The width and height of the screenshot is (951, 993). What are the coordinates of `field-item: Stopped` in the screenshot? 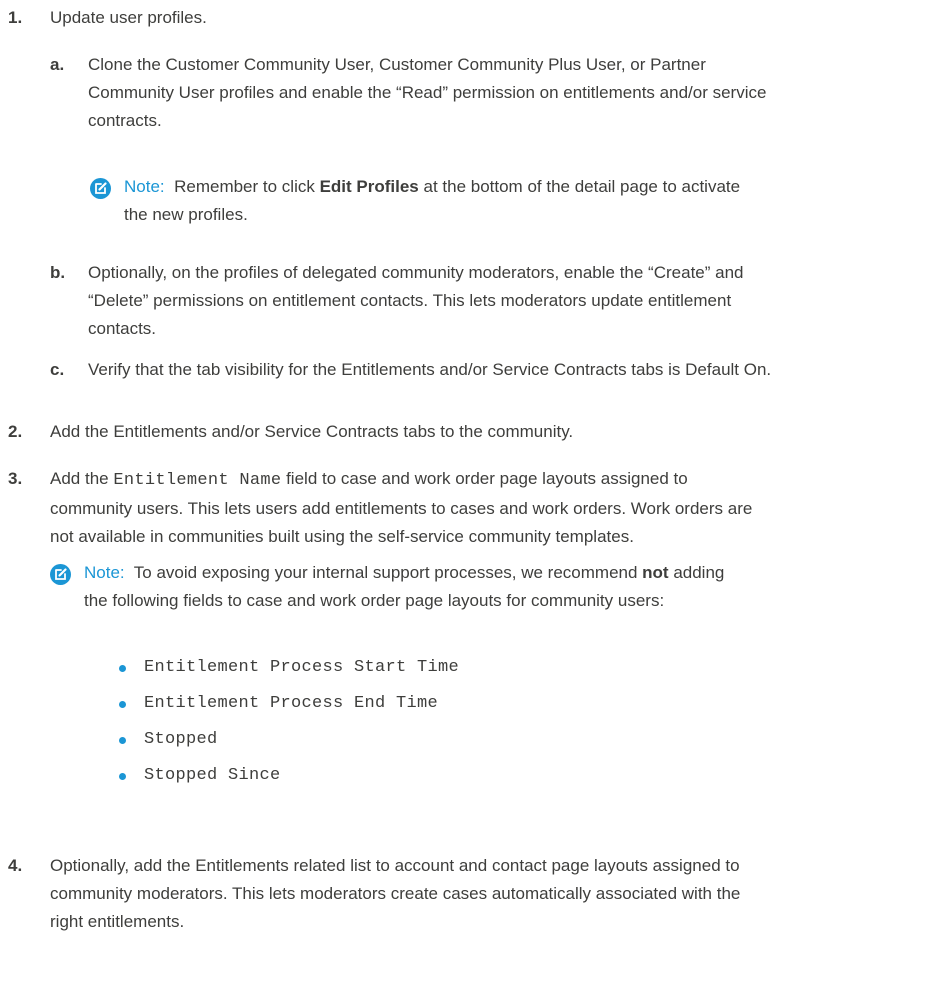 It's located at (181, 739).